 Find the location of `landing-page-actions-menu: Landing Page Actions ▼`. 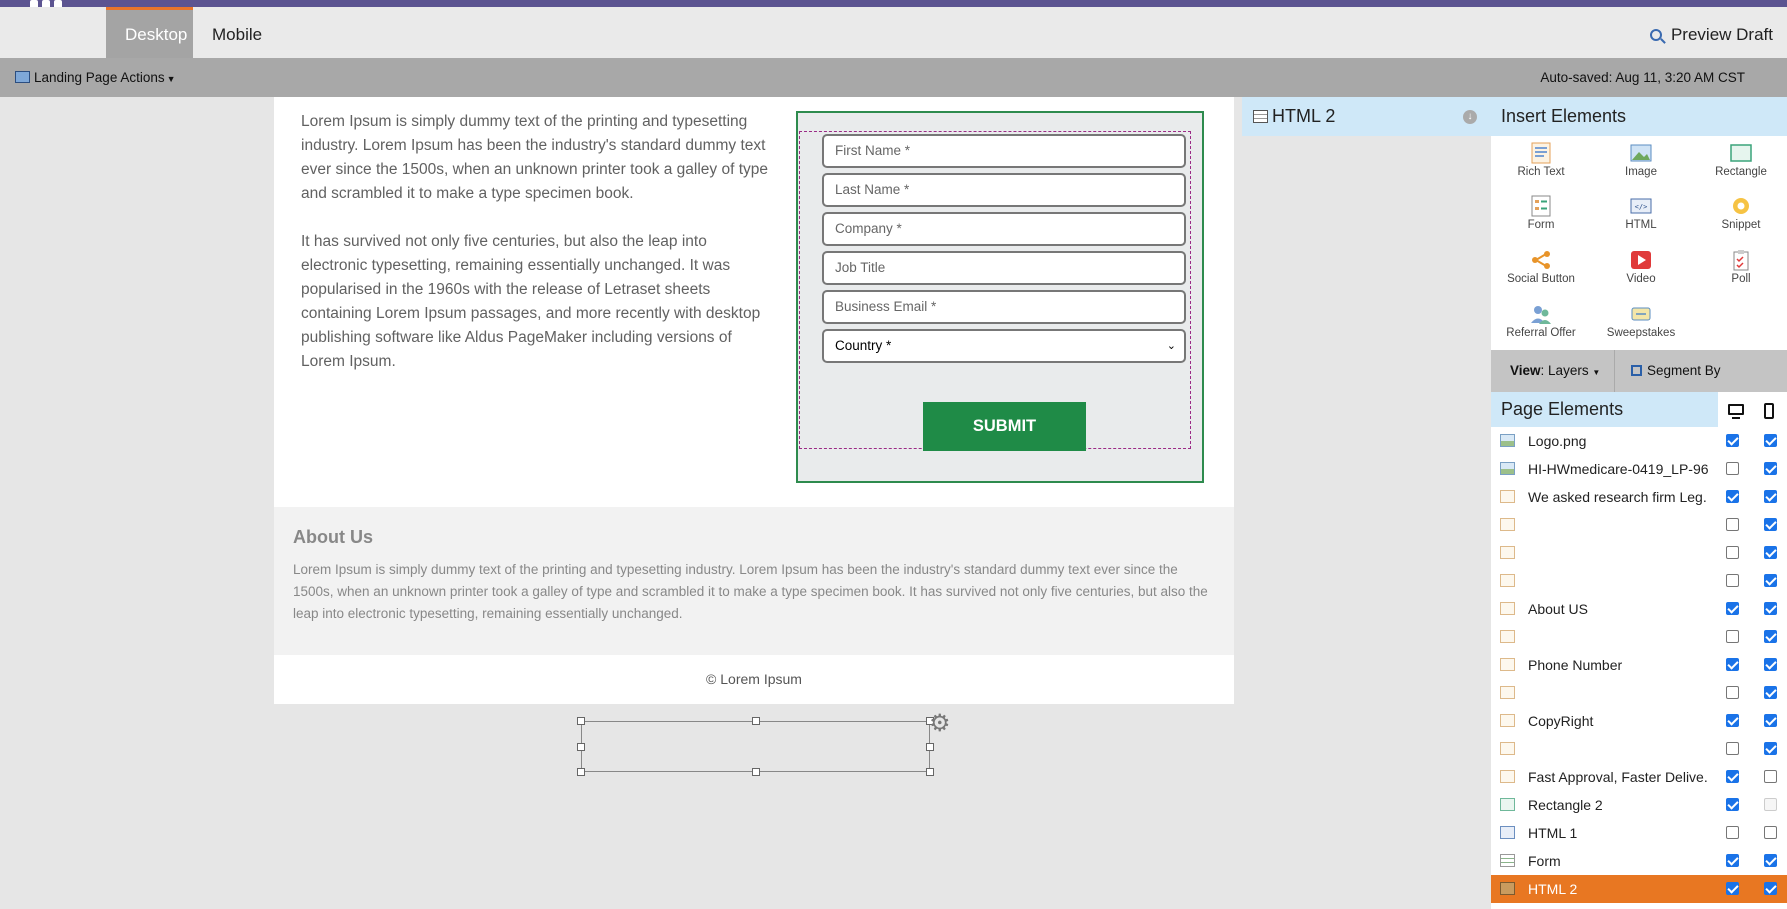

landing-page-actions-menu: Landing Page Actions ▼ is located at coordinates (95, 77).